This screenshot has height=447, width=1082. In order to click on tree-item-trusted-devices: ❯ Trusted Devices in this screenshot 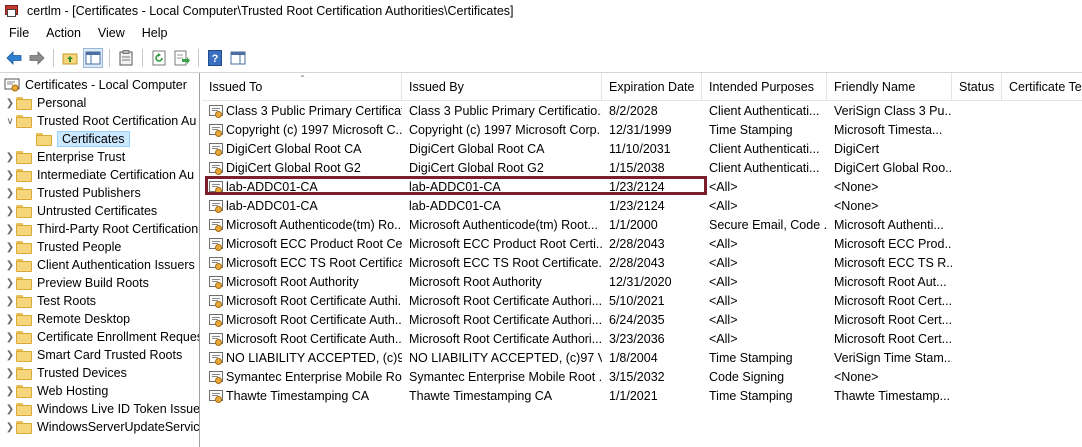, I will do `click(65, 373)`.